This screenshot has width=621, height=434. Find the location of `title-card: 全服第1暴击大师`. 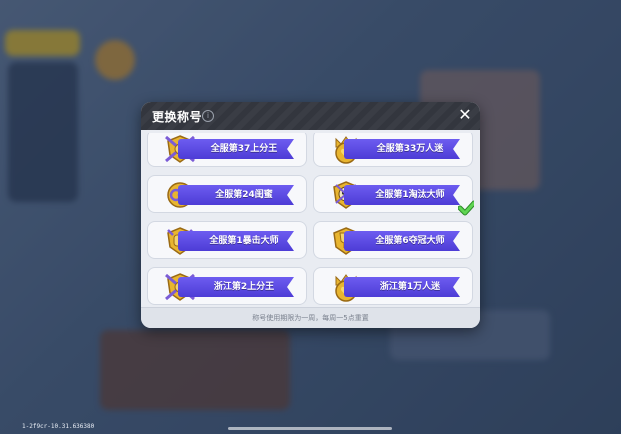

title-card: 全服第1暴击大师 is located at coordinates (227, 240).